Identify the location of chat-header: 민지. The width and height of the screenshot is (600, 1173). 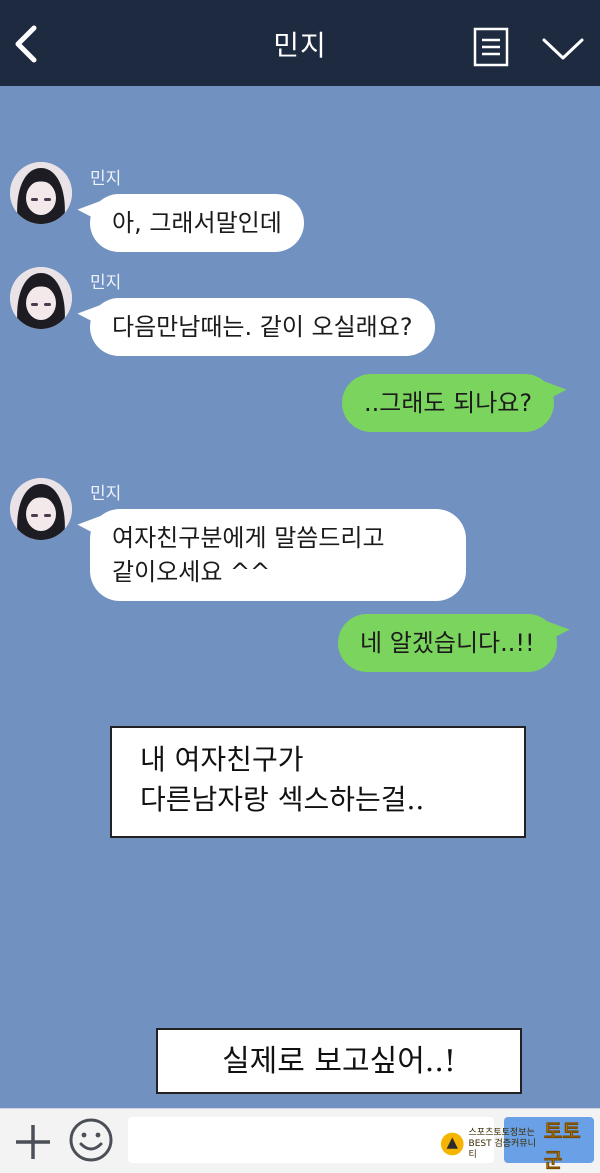
(300, 43).